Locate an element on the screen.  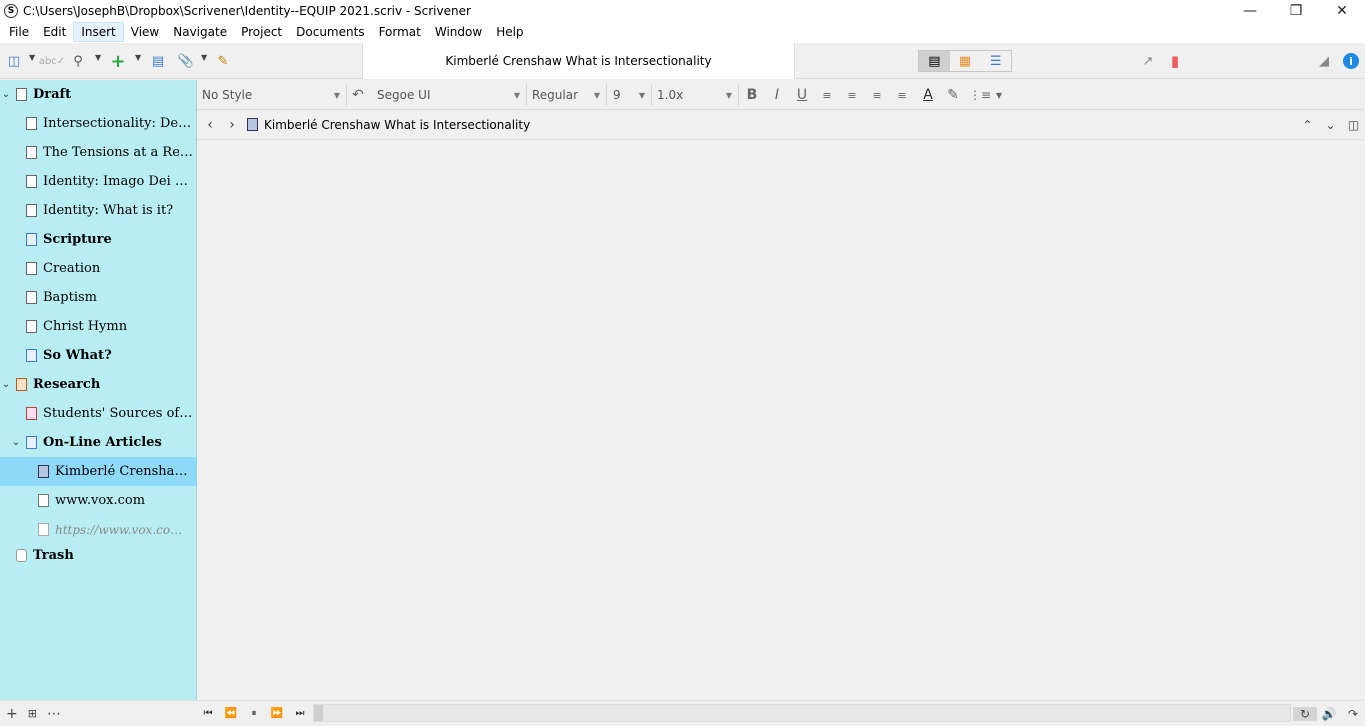
align-center-icon: ≡ is located at coordinates (852, 95).